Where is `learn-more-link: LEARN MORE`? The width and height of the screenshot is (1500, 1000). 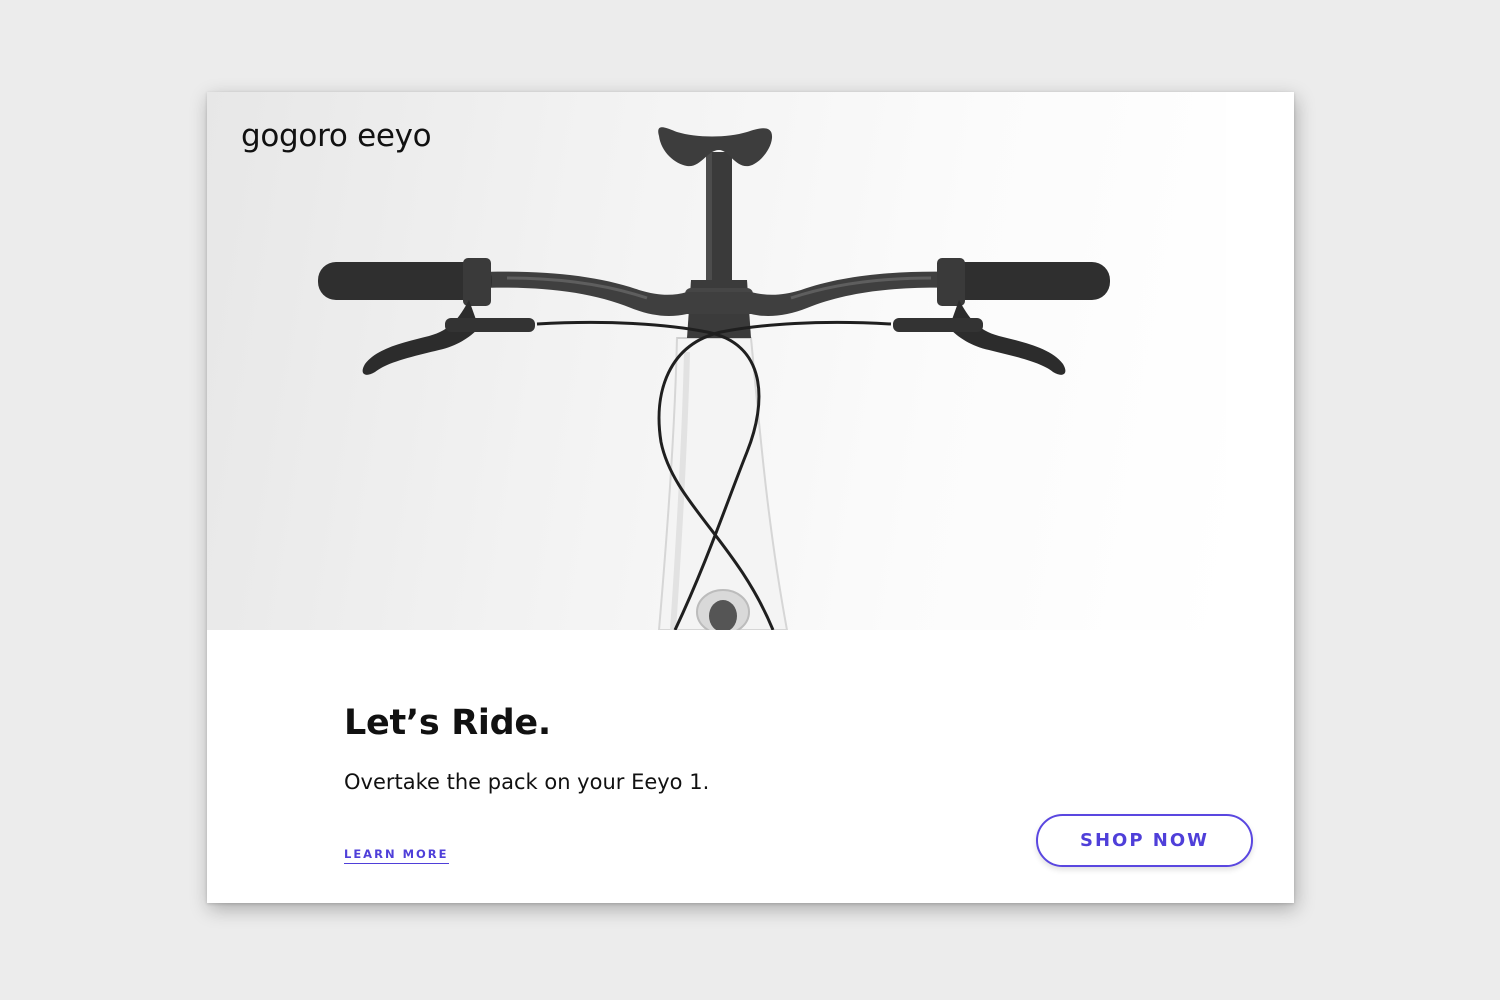
learn-more-link: LEARN MORE is located at coordinates (396, 855).